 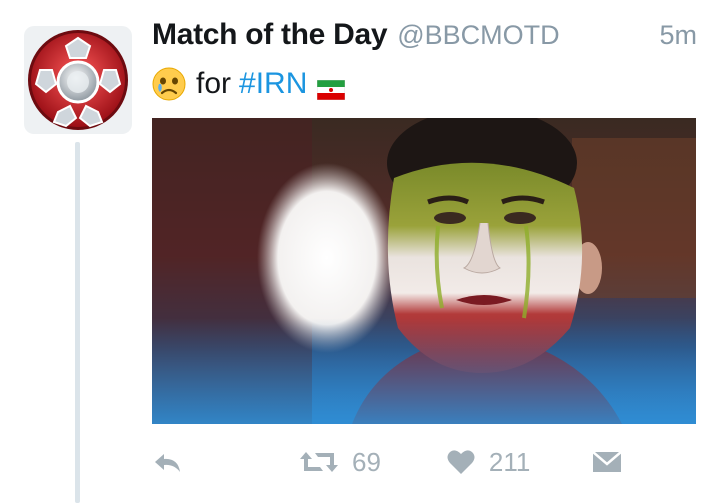 What do you see at coordinates (319, 462) in the screenshot?
I see `retweet-icon` at bounding box center [319, 462].